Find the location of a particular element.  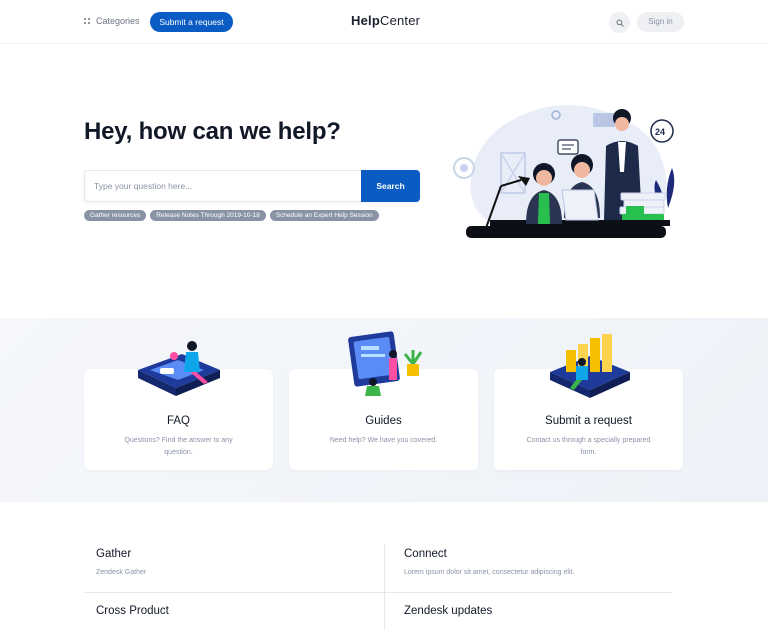

page-title: Hey, how can we help? is located at coordinates (212, 131).